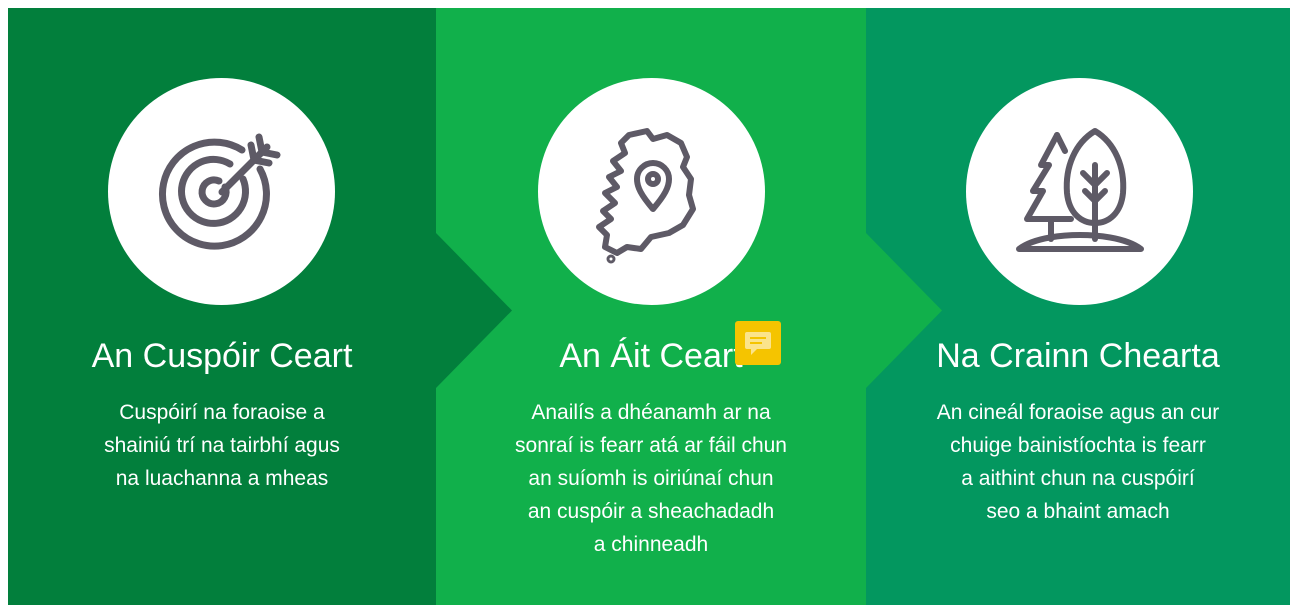 The width and height of the screenshot is (1291, 605). I want to click on comment-icon, so click(758, 343).